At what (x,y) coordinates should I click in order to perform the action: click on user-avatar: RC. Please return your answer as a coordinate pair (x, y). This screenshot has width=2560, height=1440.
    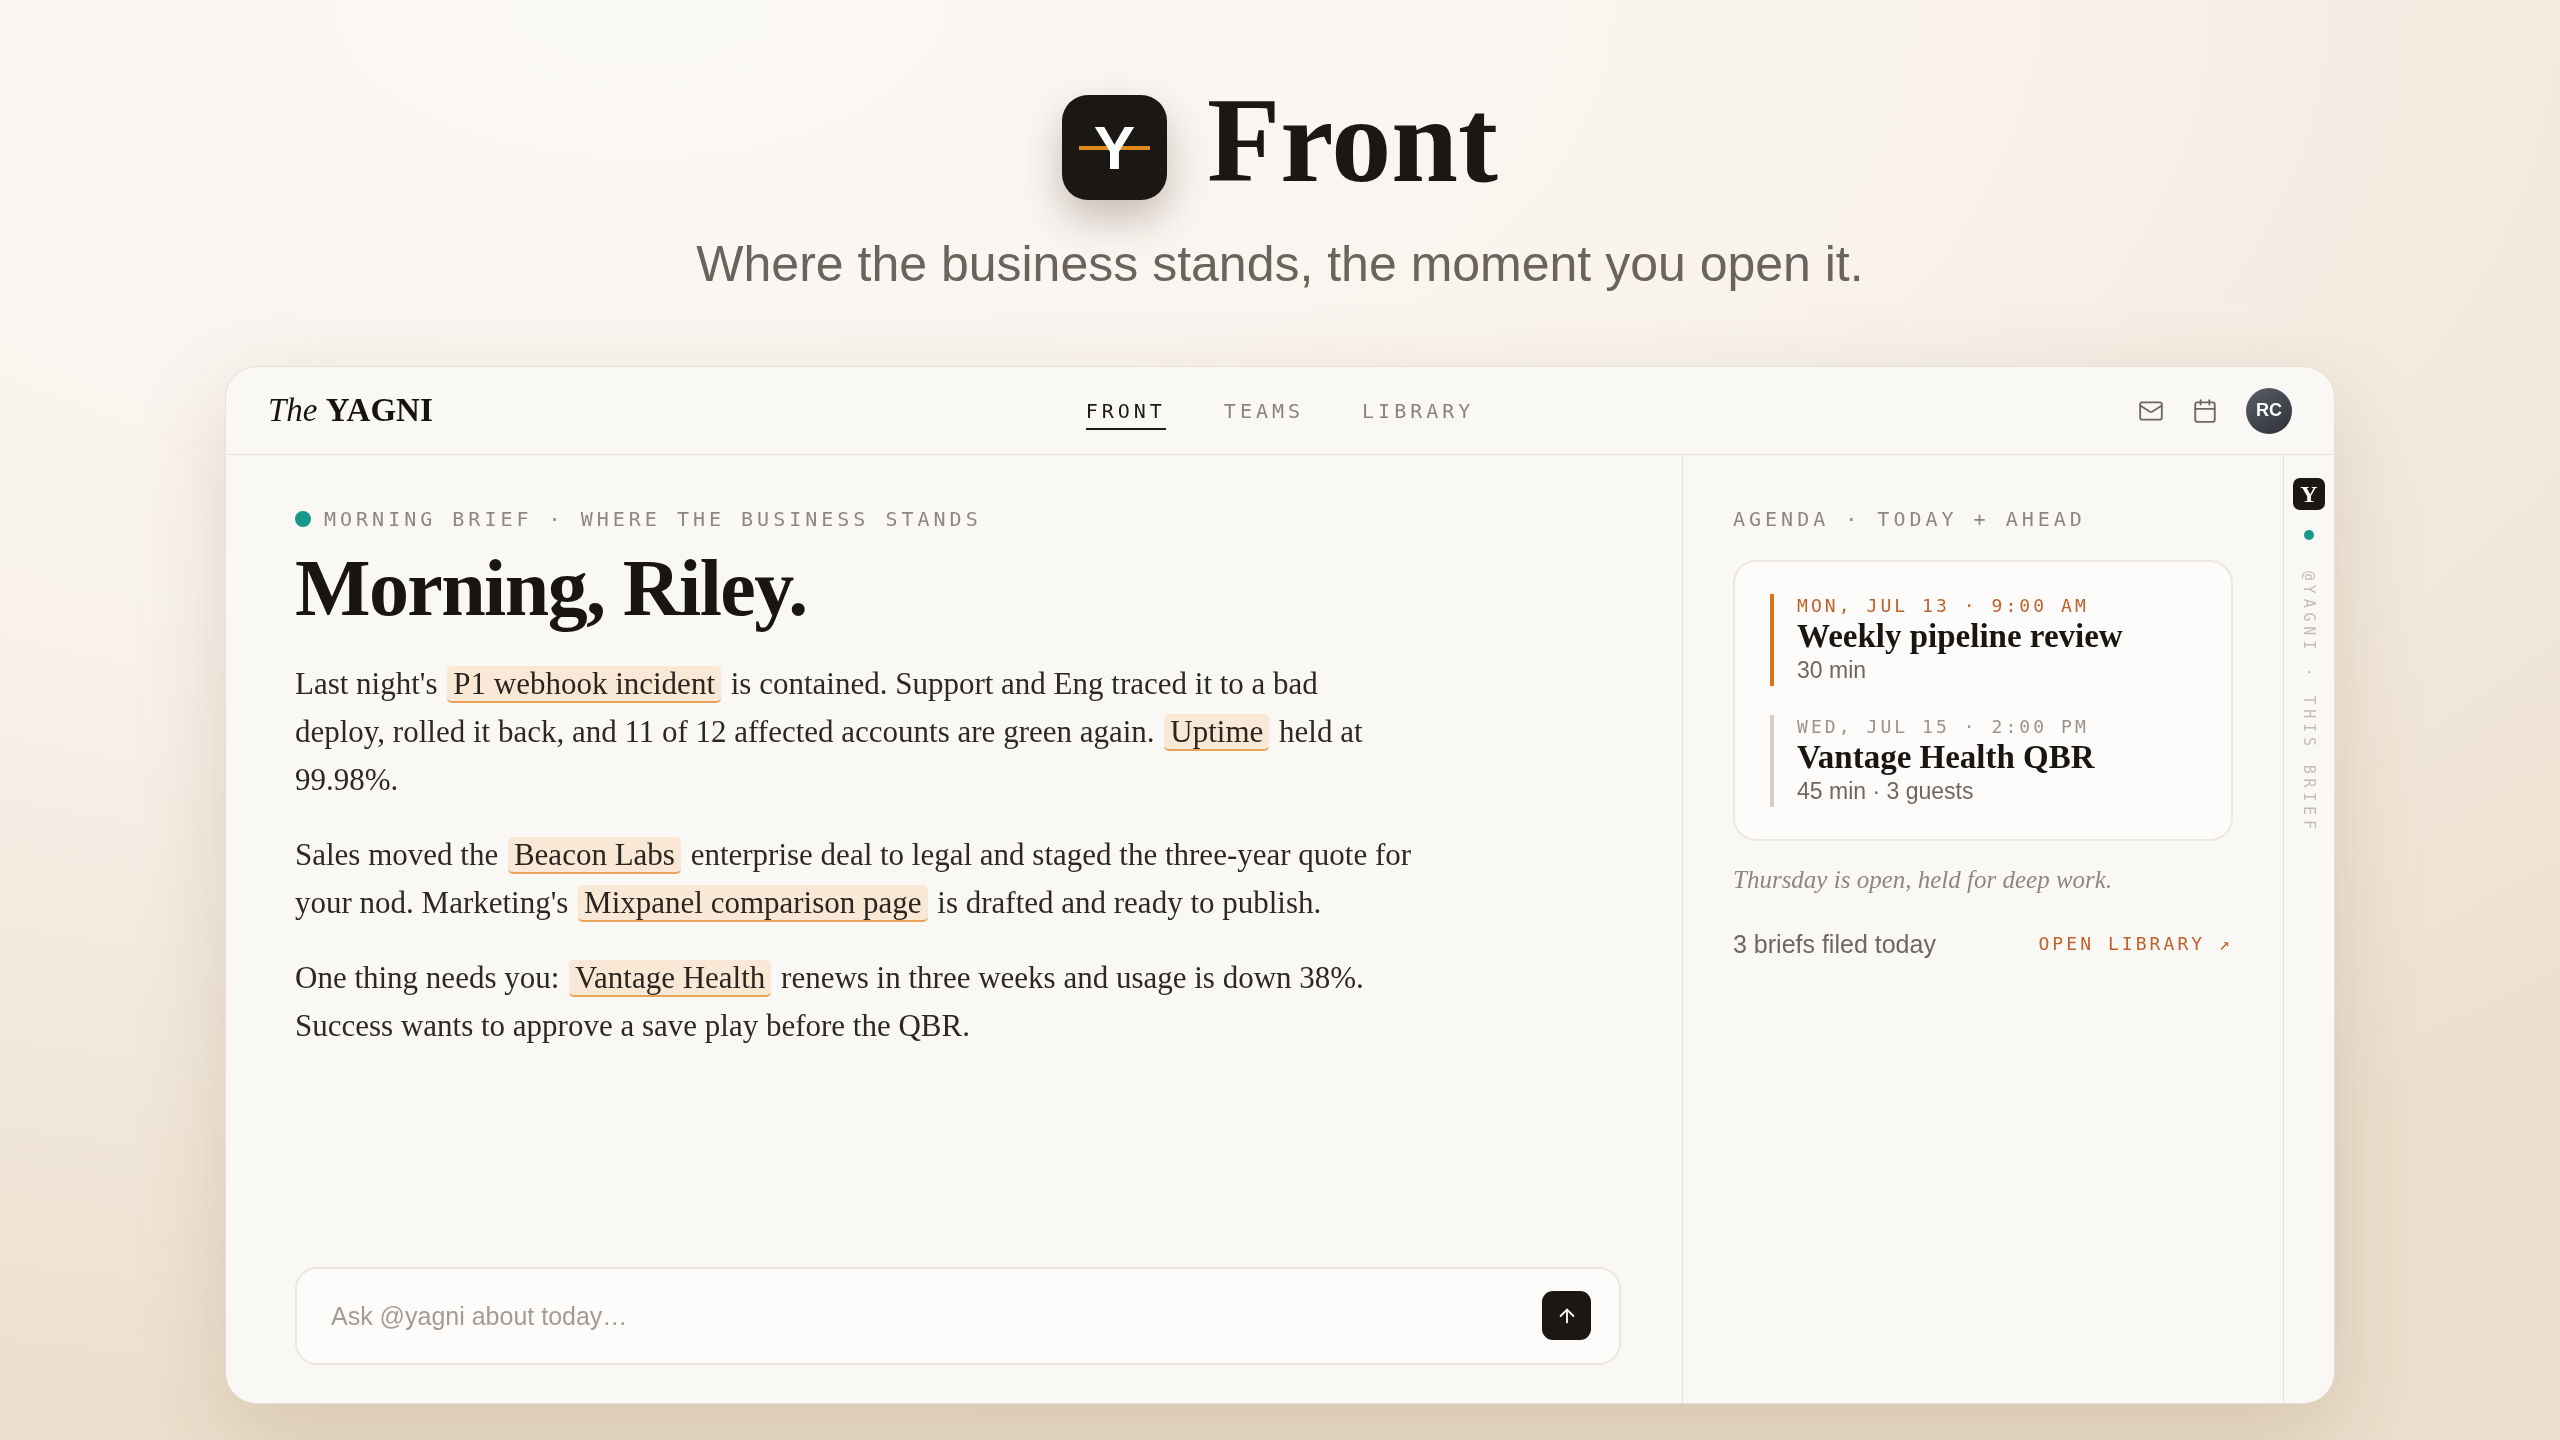
    Looking at the image, I should click on (2269, 410).